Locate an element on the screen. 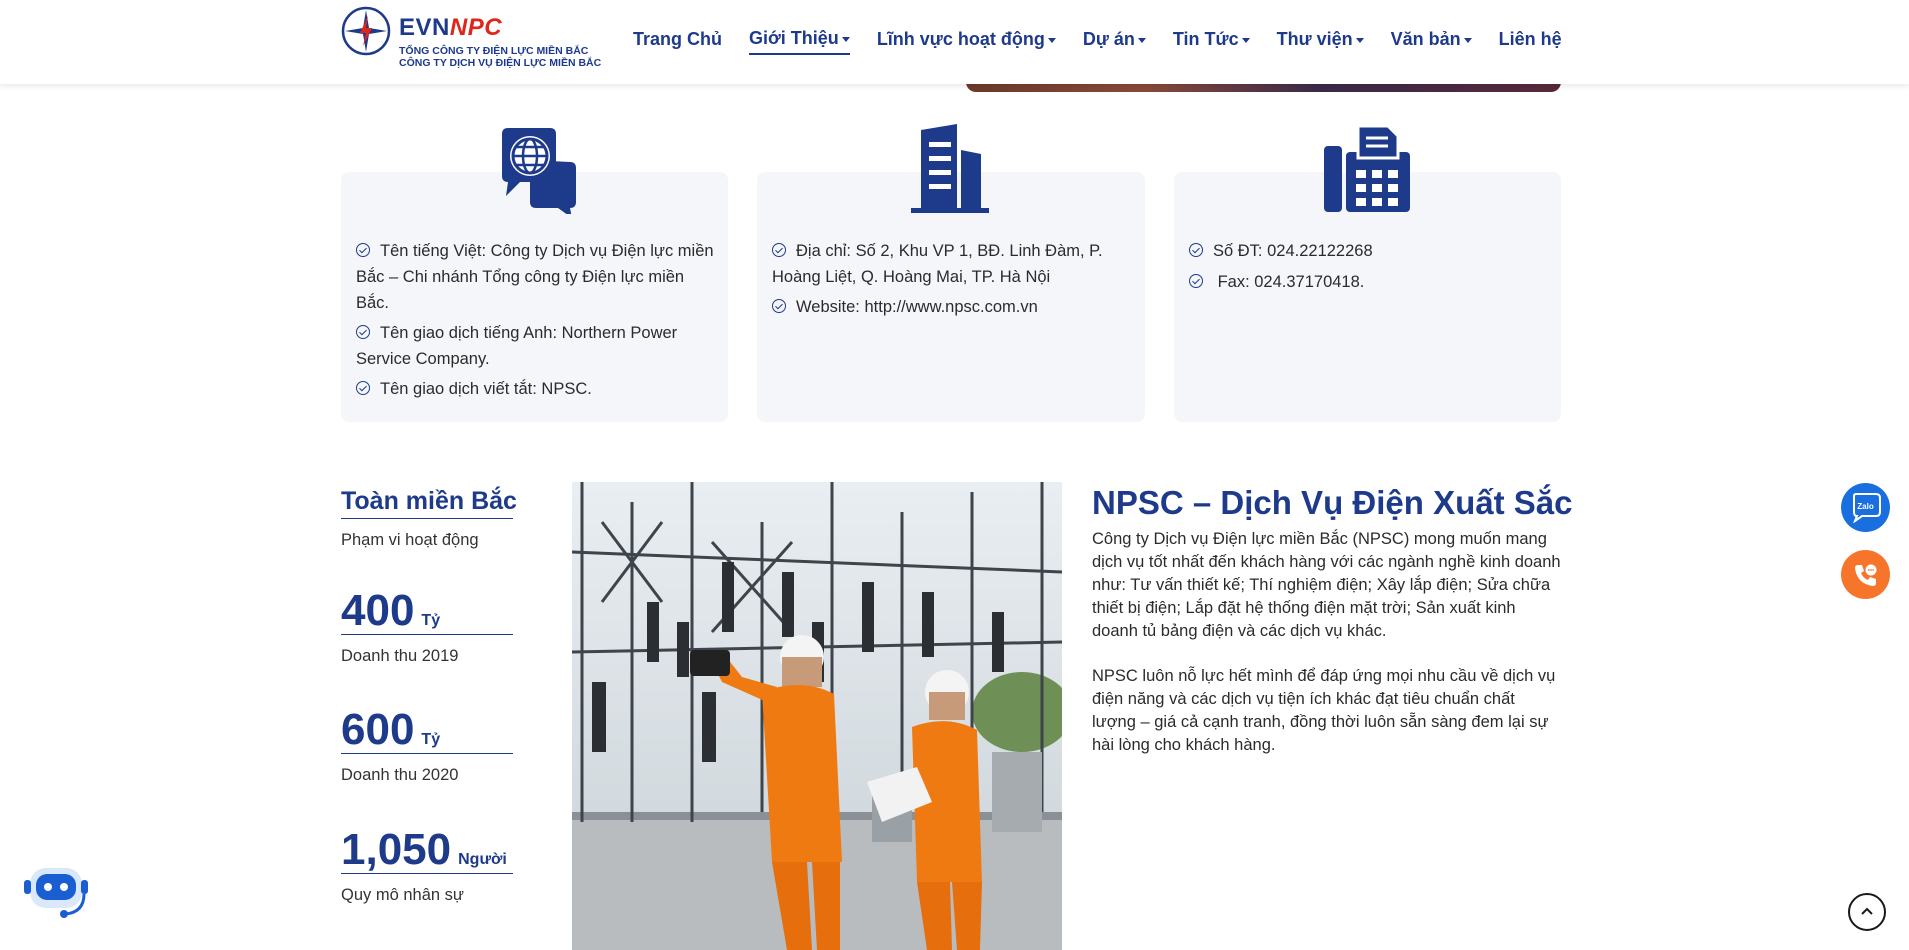 The width and height of the screenshot is (1909, 950). stat-label: Doanh thu 2020 is located at coordinates (400, 775).